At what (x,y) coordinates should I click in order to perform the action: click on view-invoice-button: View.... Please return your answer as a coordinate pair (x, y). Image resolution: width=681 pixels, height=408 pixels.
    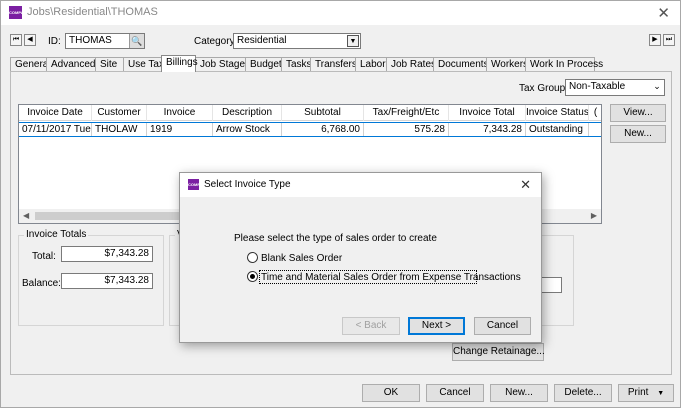
    Looking at the image, I should click on (638, 113).